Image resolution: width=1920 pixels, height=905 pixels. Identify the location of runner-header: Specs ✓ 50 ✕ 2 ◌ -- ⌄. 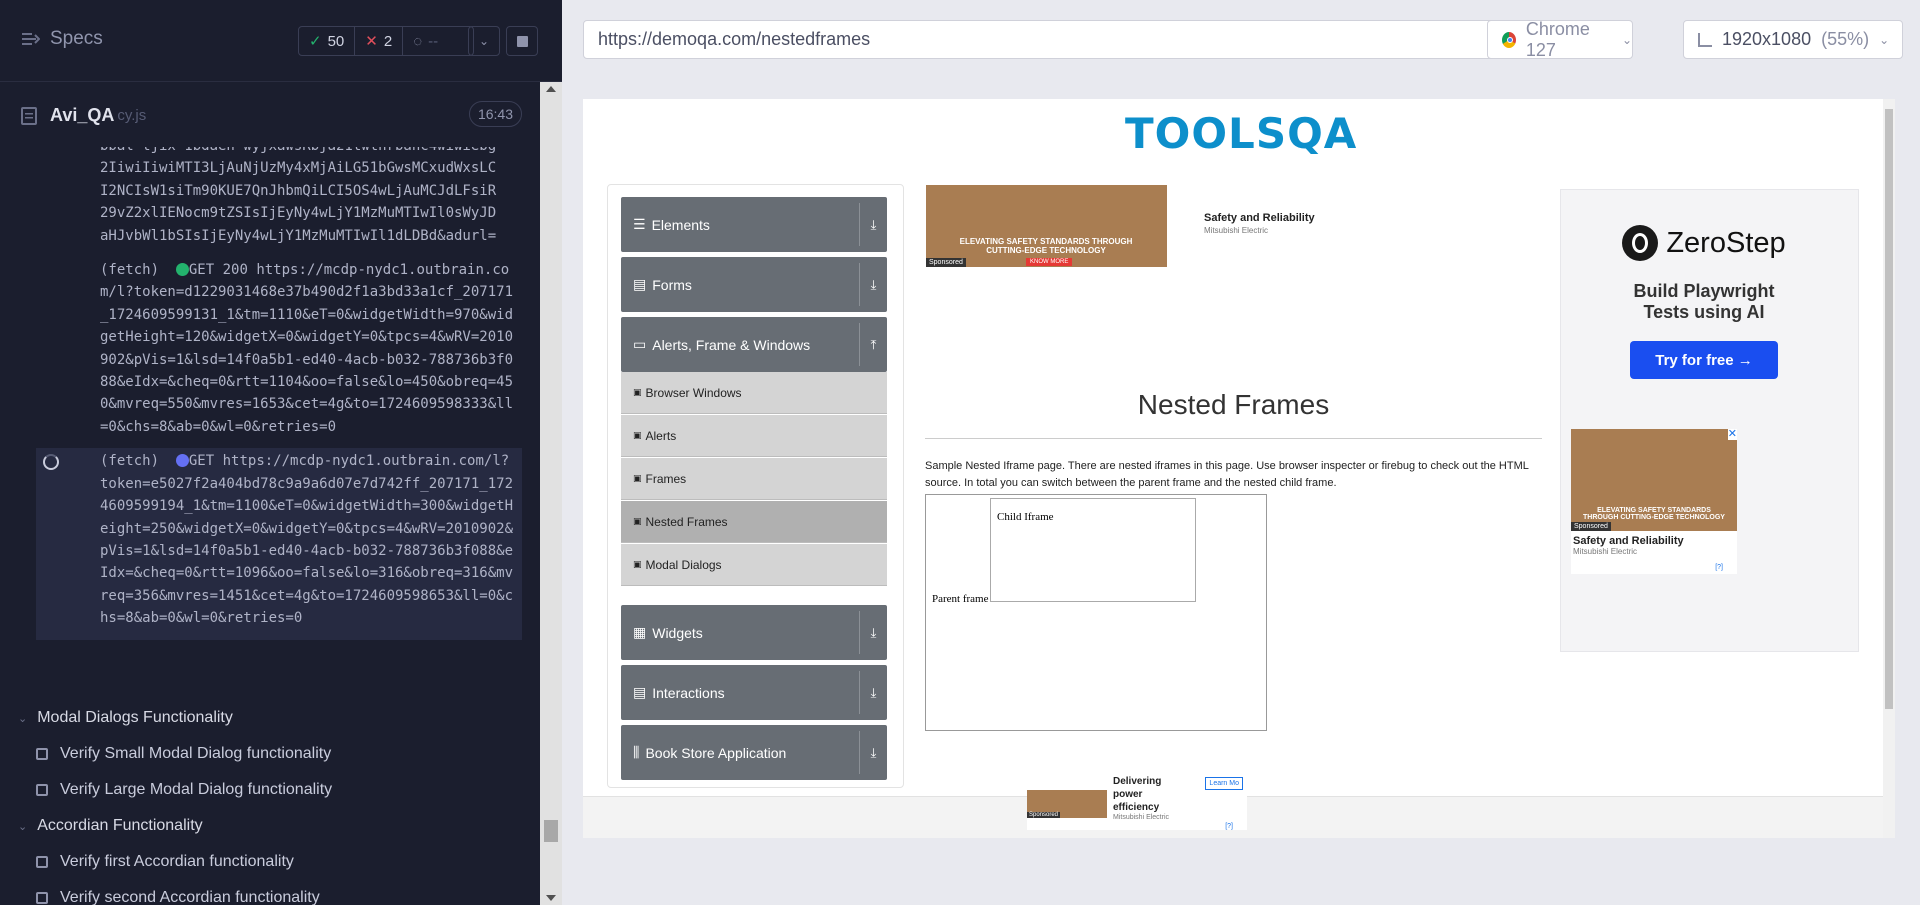
(281, 41).